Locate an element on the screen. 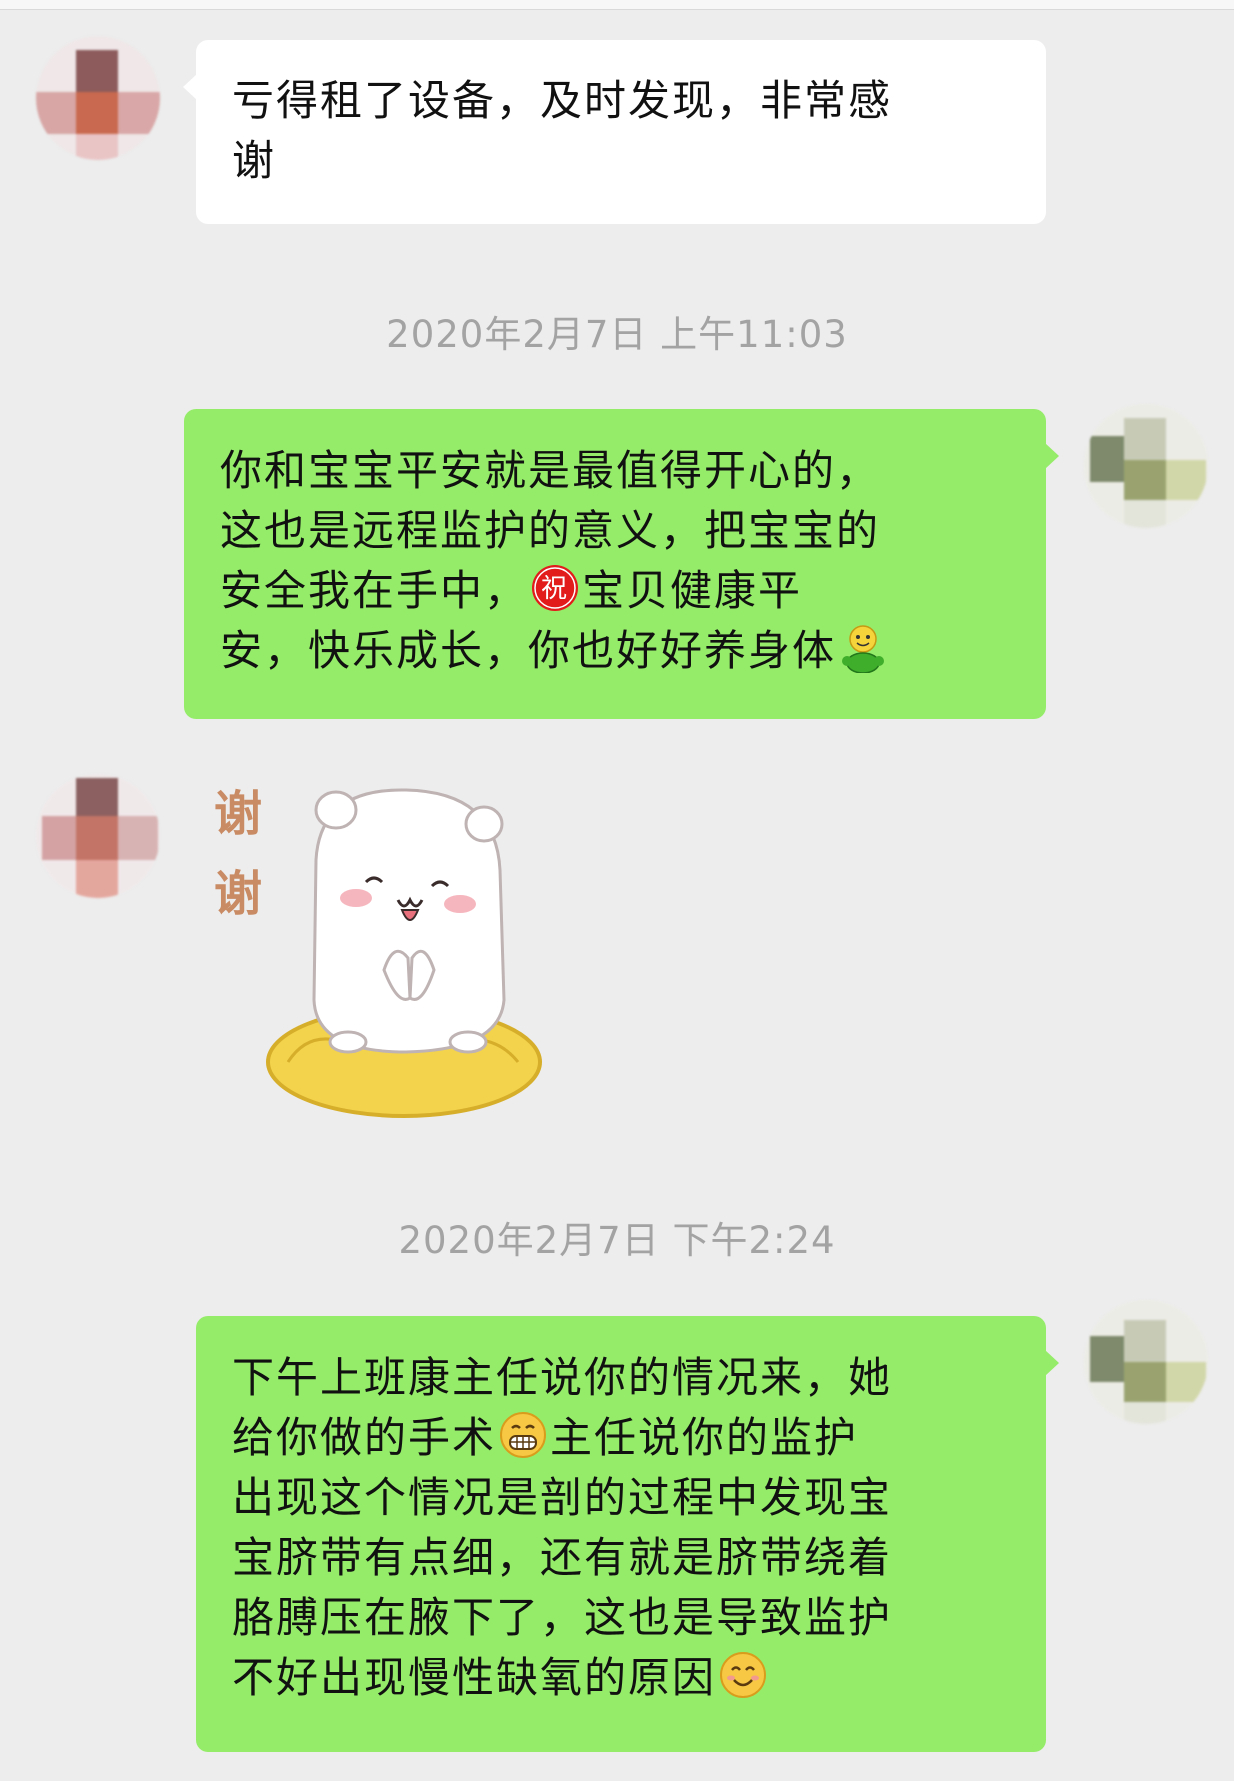  message-text-line: 谢 is located at coordinates (254, 160).